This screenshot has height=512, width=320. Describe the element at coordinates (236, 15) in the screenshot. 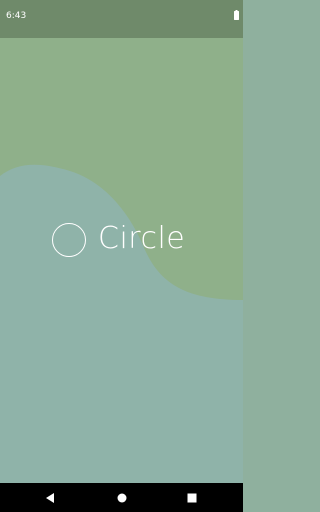

I see `battery-full-icon` at that location.